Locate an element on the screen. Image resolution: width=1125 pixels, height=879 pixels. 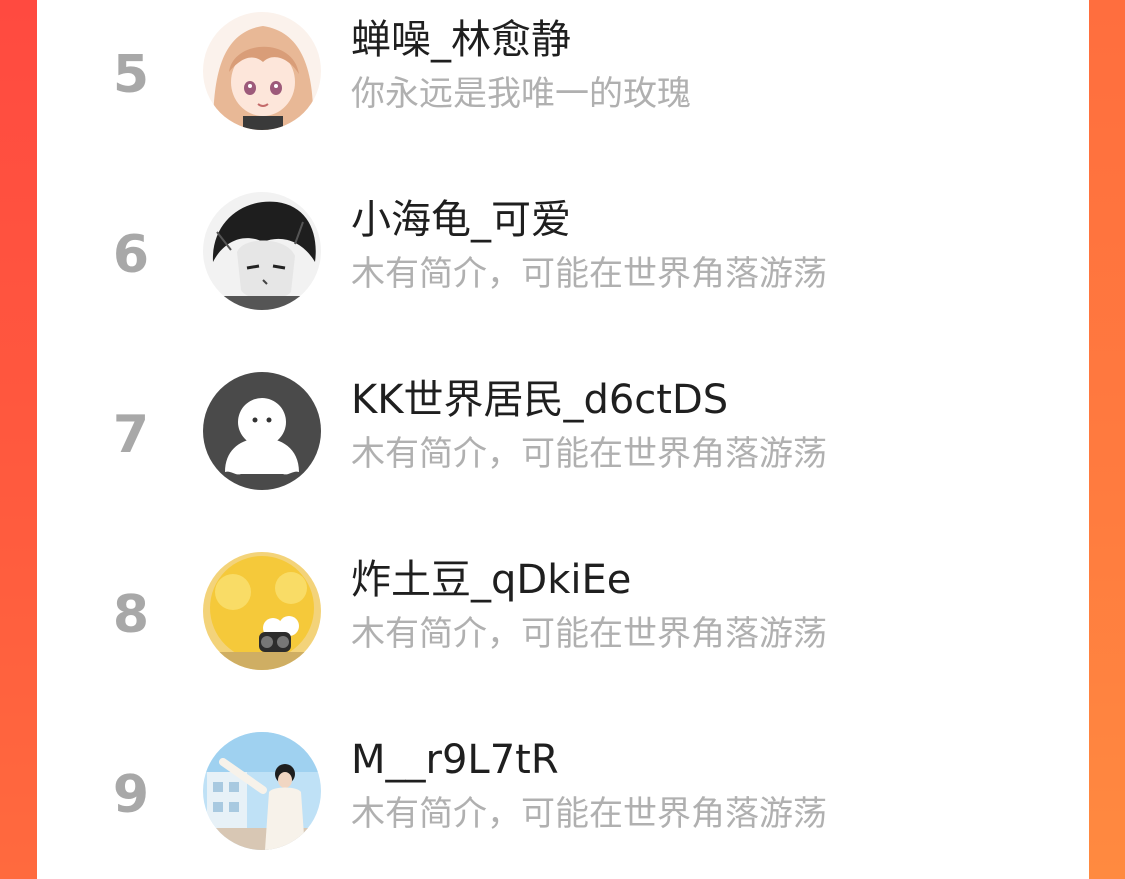
rank-number: 6 is located at coordinates (131, 255).